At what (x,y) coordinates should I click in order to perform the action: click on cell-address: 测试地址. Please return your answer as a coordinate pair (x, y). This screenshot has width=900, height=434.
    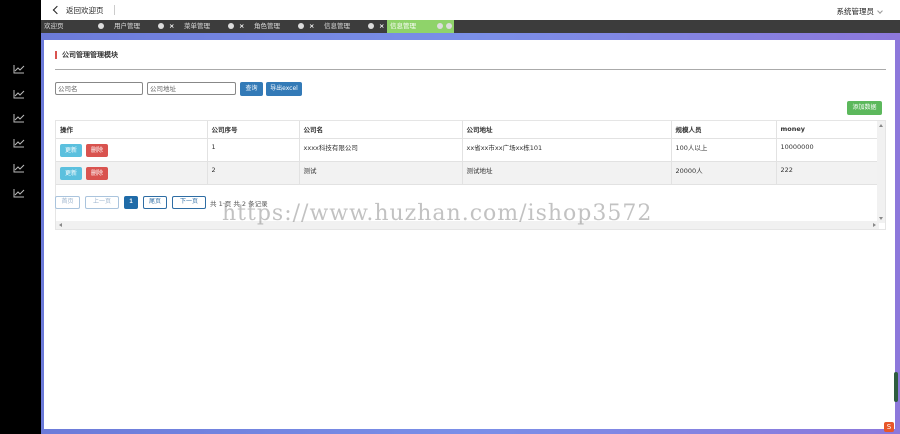
    Looking at the image, I should click on (567, 173).